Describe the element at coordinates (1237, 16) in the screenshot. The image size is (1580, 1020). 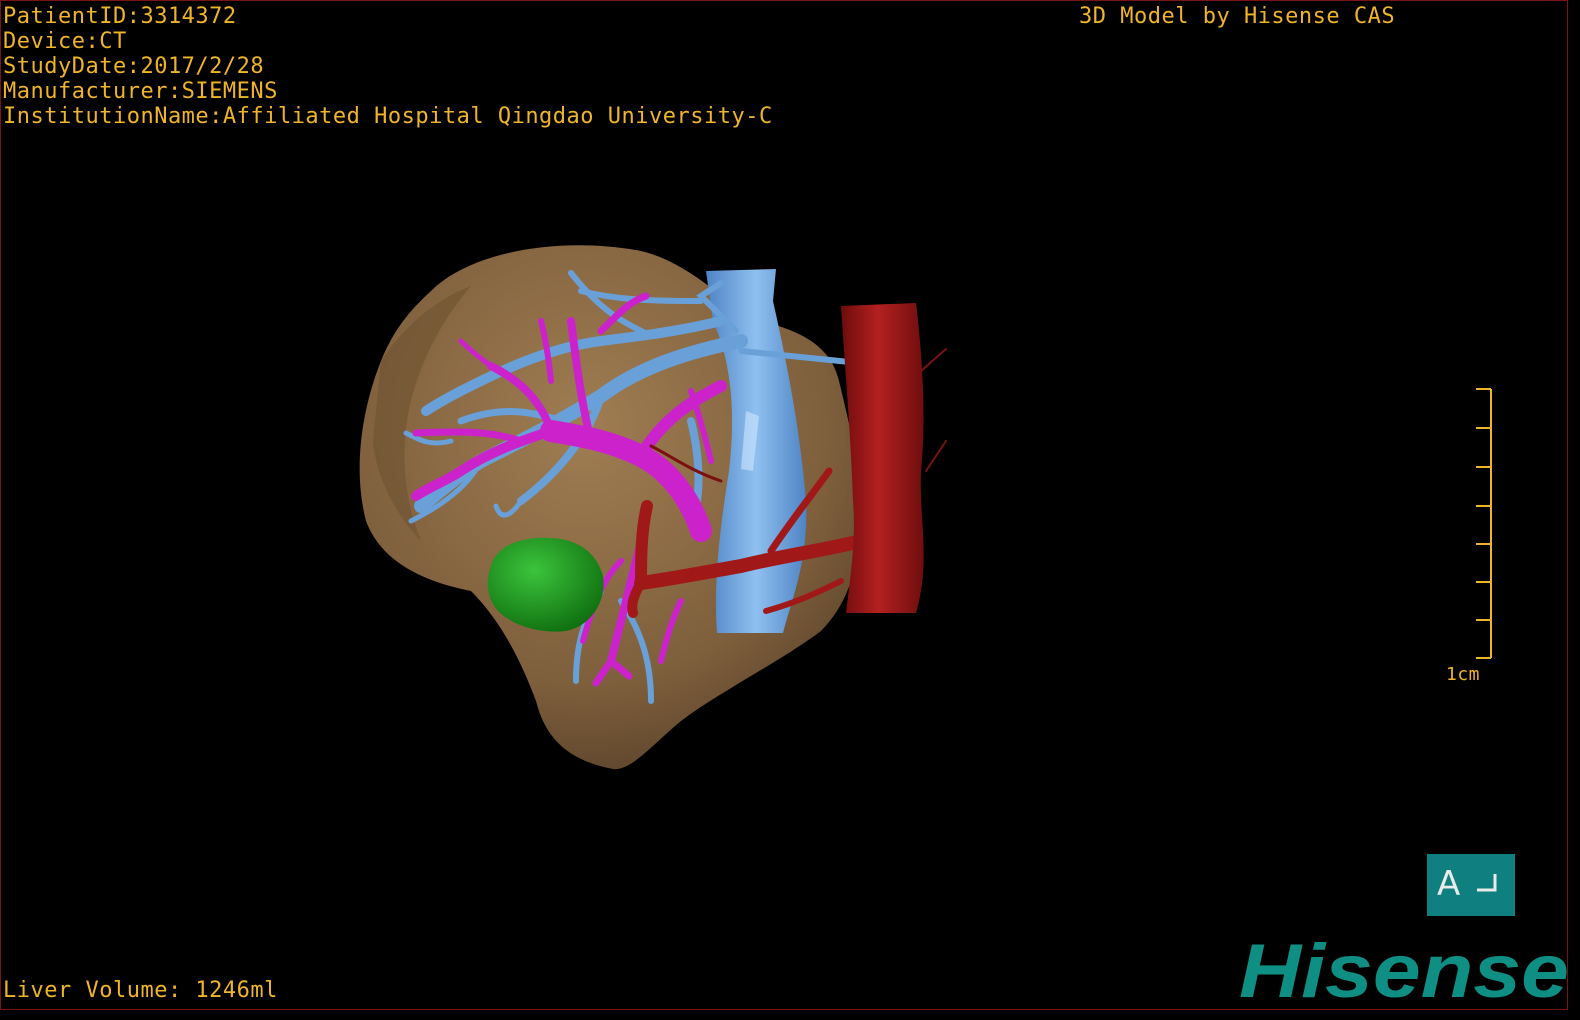
I see `brand-caption: 3D Model by Hisense CAS` at that location.